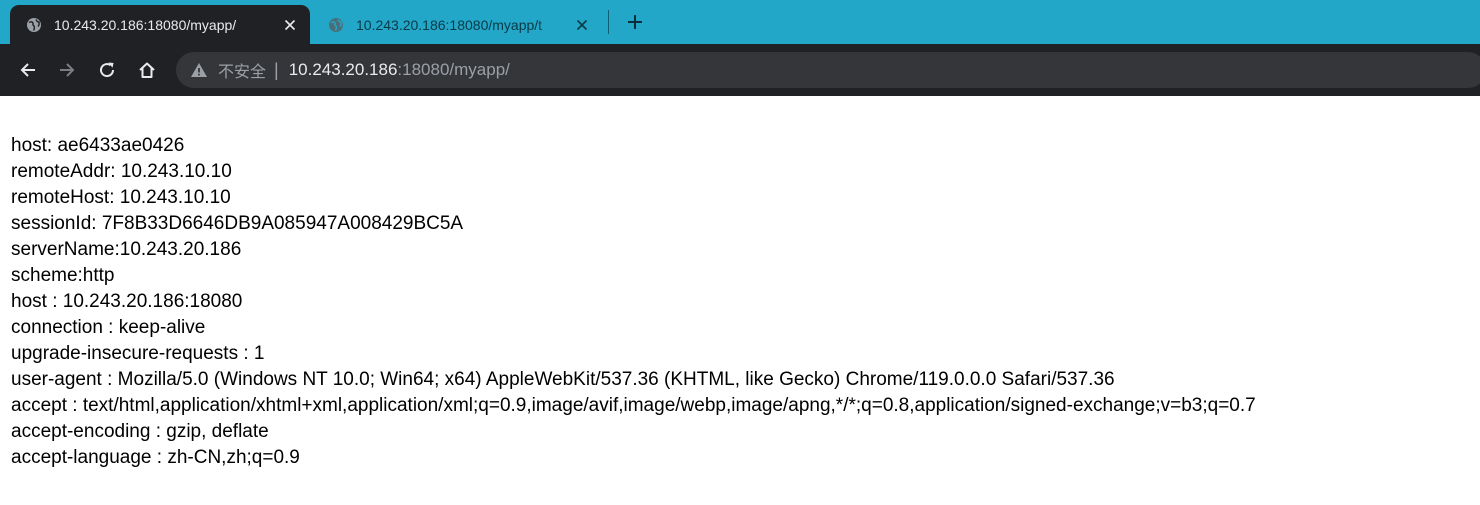 This screenshot has height=505, width=1480. What do you see at coordinates (126, 249) in the screenshot?
I see `content-line: serverName:10.243.20.186` at bounding box center [126, 249].